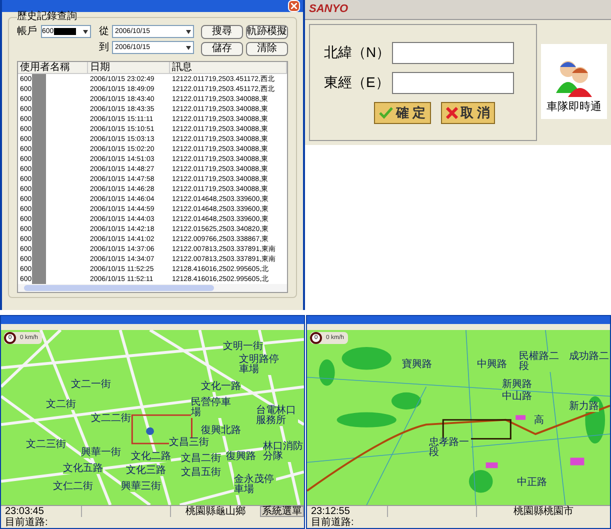 Image resolution: width=611 pixels, height=529 pixels. I want to click on map-label: 興華一街, so click(101, 453).